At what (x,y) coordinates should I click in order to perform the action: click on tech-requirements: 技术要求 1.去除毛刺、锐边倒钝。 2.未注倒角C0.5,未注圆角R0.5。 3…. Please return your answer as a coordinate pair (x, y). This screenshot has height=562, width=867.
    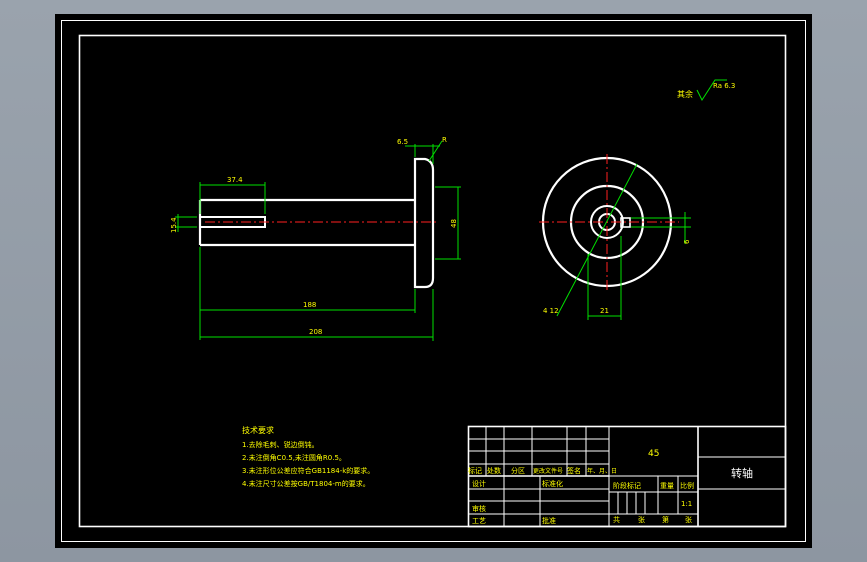
    Looking at the image, I should click on (308, 456).